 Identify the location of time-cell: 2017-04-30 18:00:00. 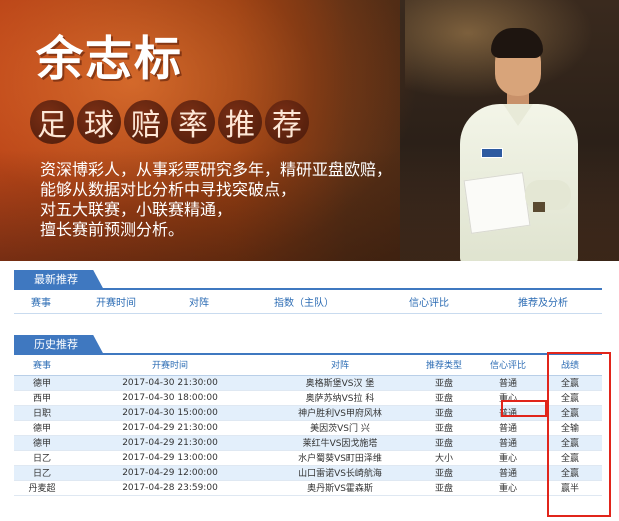
(170, 398).